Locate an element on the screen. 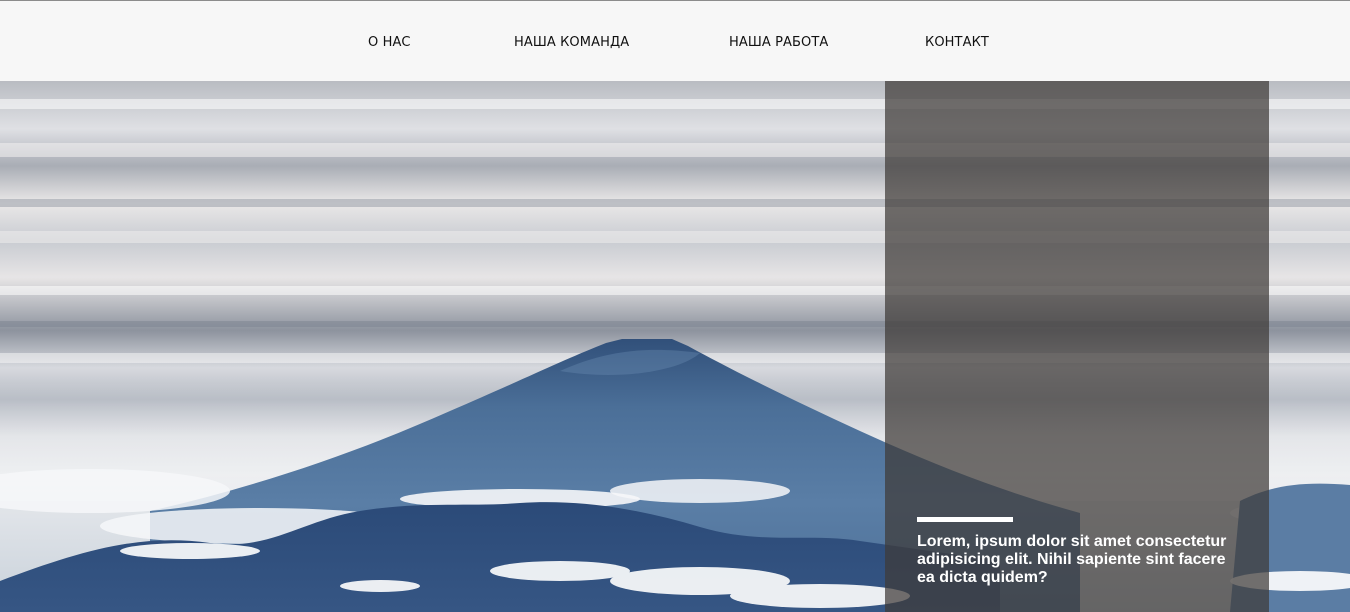 This screenshot has width=1350, height=612. nav-link-work: НАША РАБОТА is located at coordinates (778, 43).